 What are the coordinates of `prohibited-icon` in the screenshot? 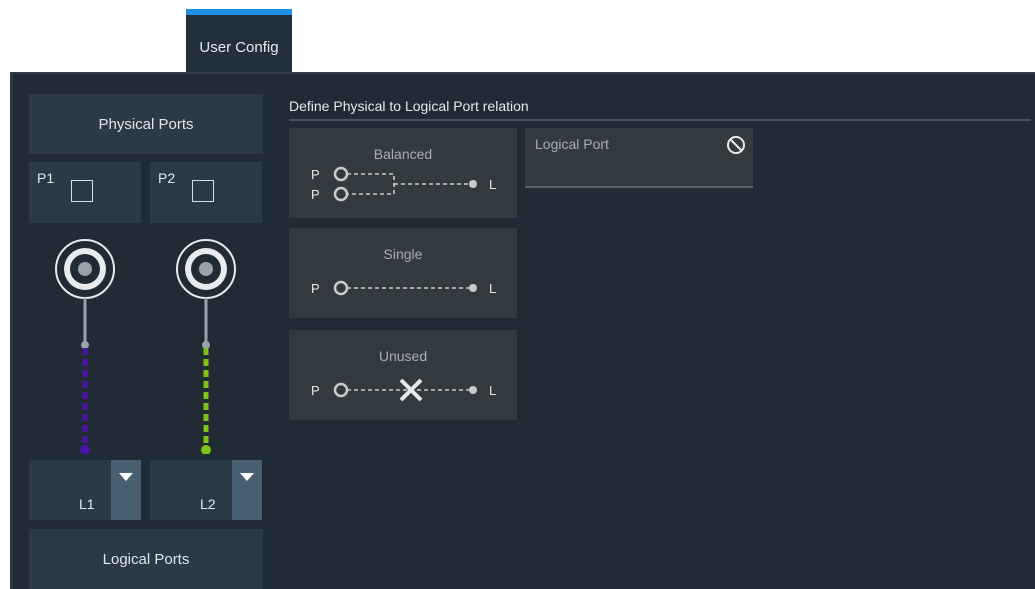 It's located at (736, 145).